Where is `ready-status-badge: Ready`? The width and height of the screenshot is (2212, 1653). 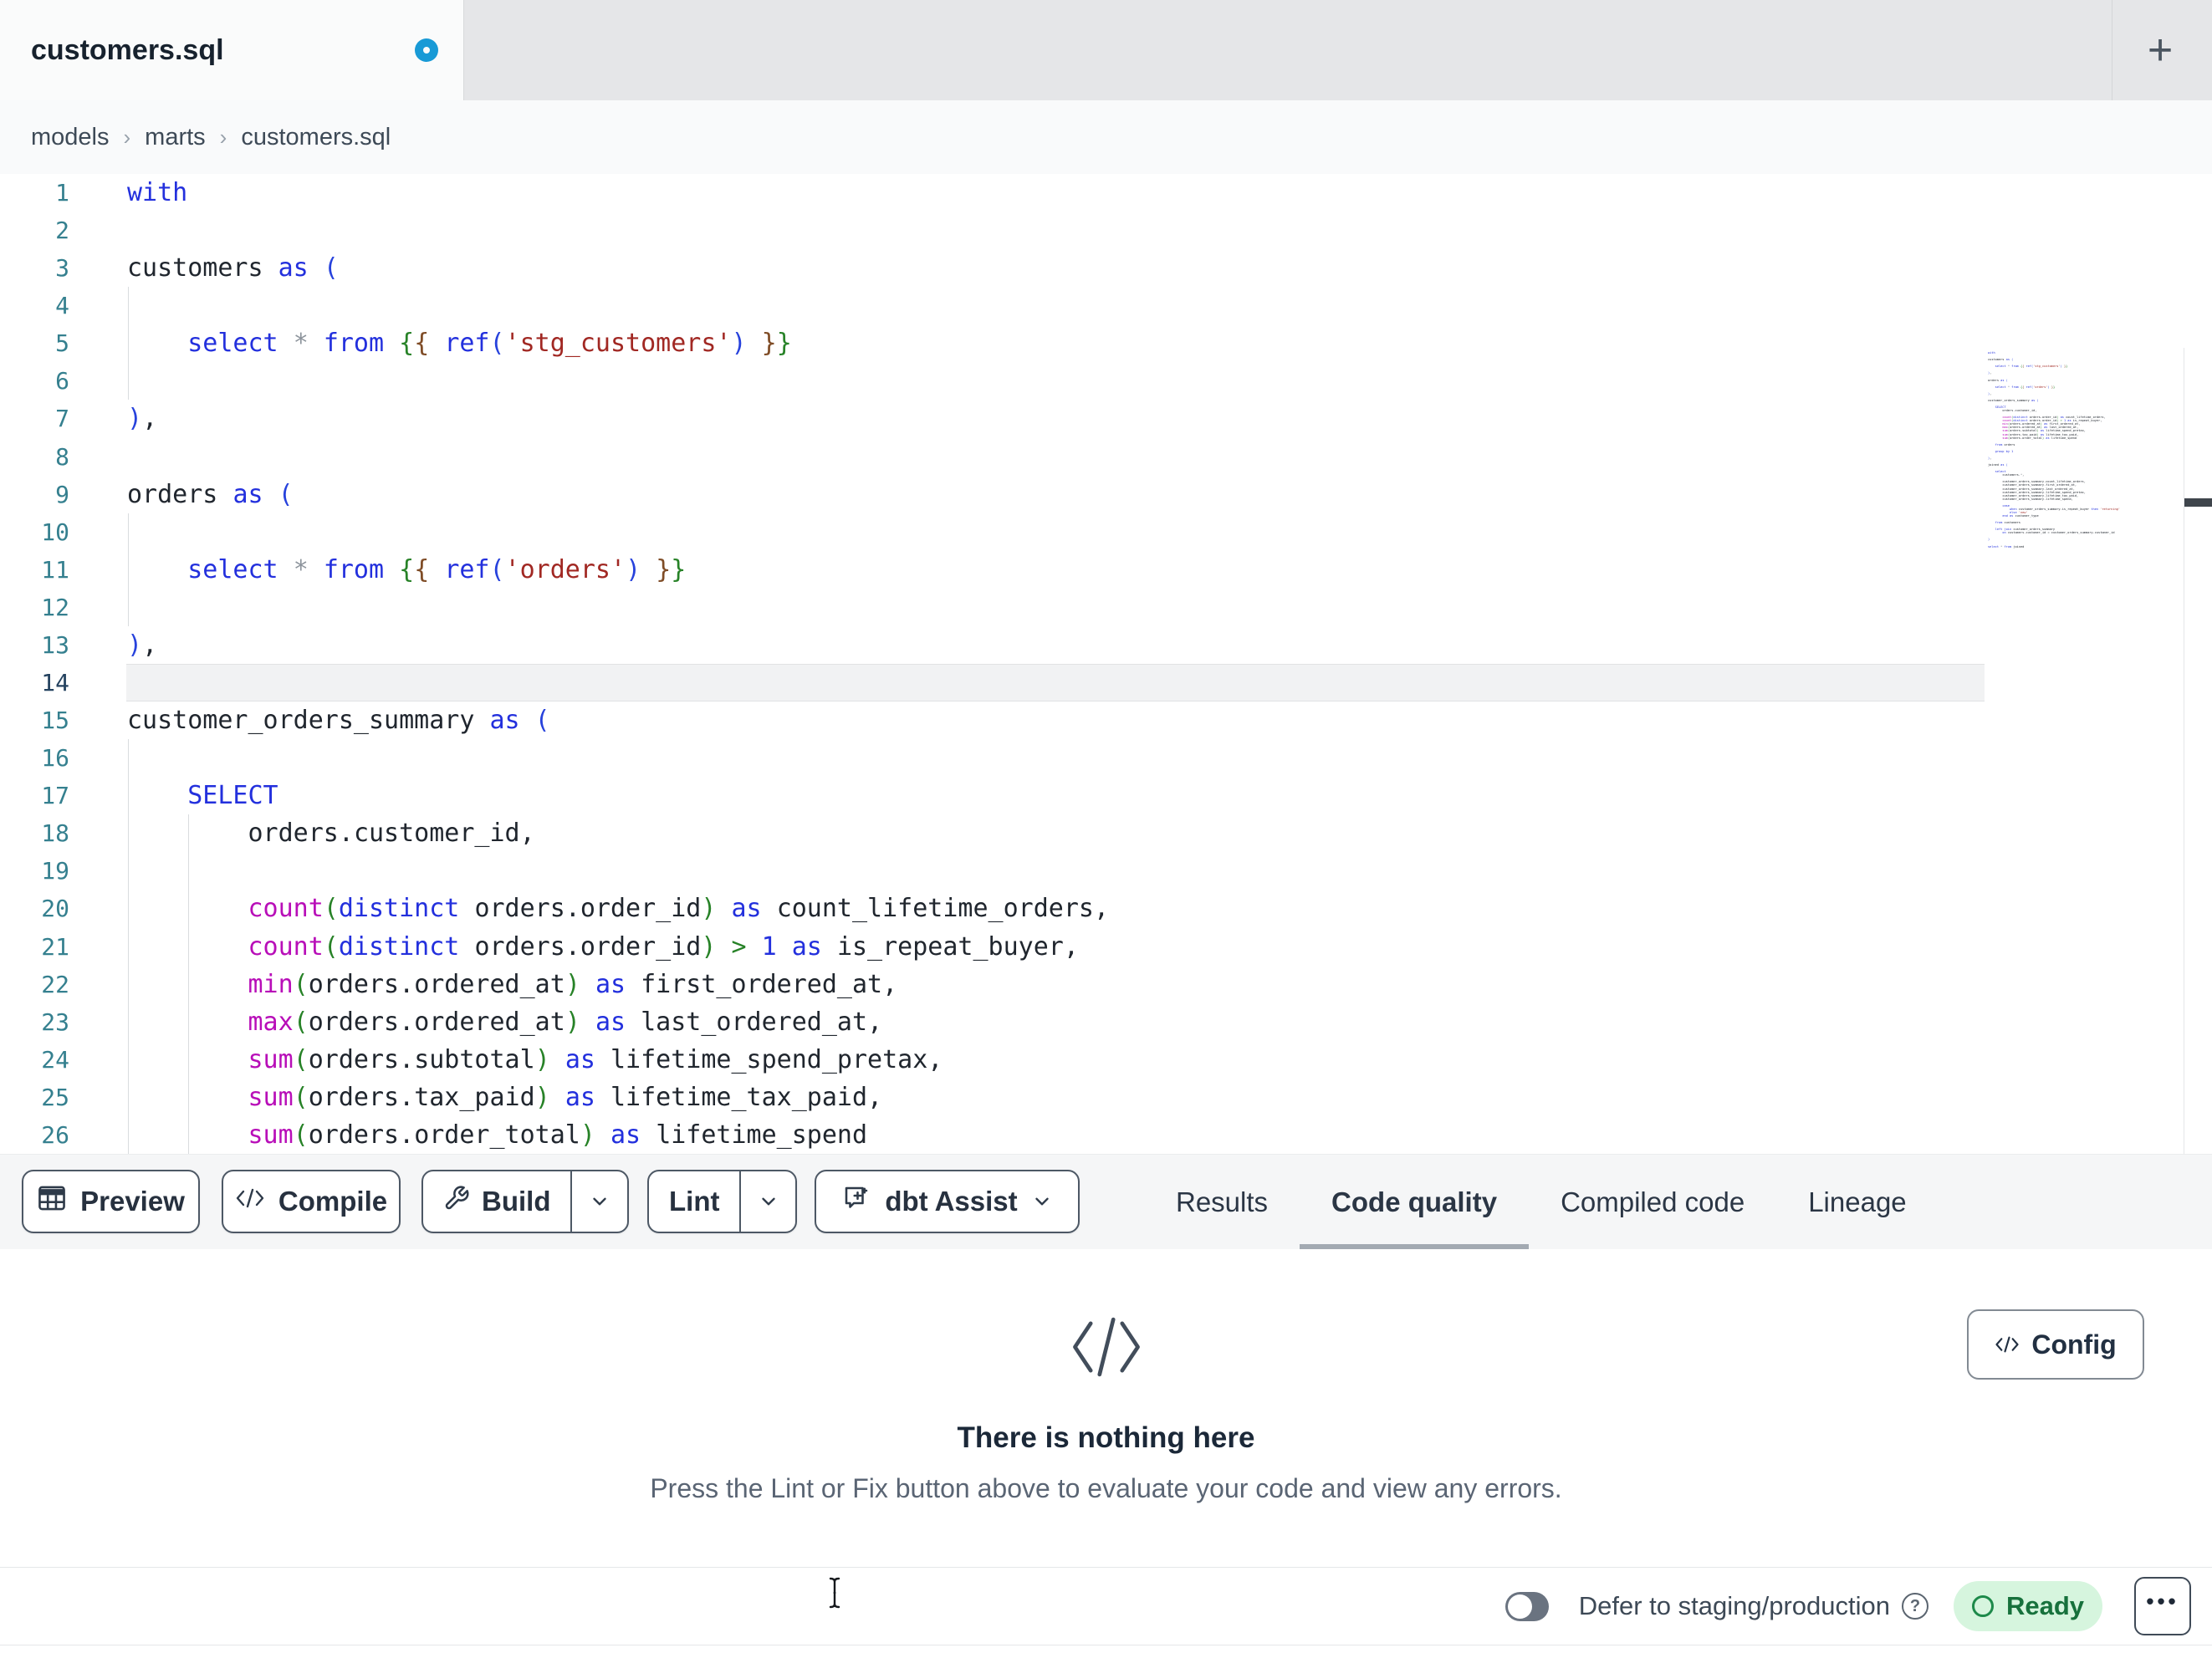 ready-status-badge: Ready is located at coordinates (2028, 1606).